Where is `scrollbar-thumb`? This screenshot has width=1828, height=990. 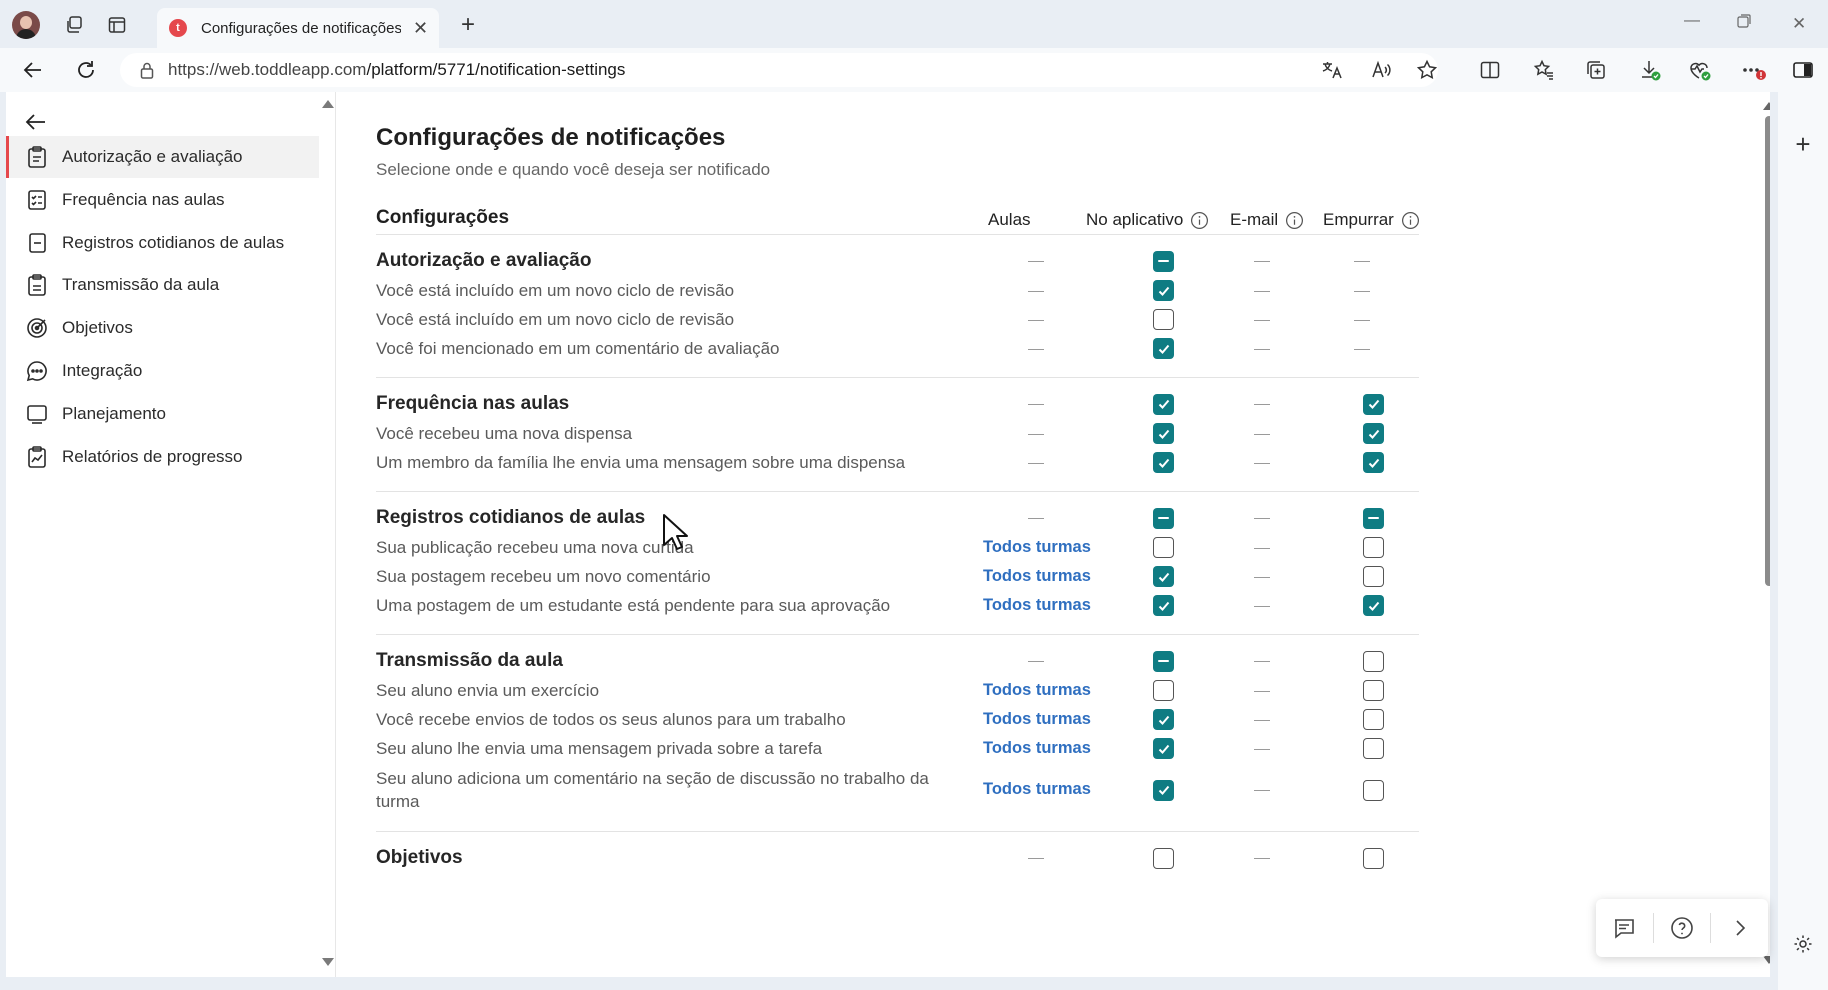 scrollbar-thumb is located at coordinates (1767, 351).